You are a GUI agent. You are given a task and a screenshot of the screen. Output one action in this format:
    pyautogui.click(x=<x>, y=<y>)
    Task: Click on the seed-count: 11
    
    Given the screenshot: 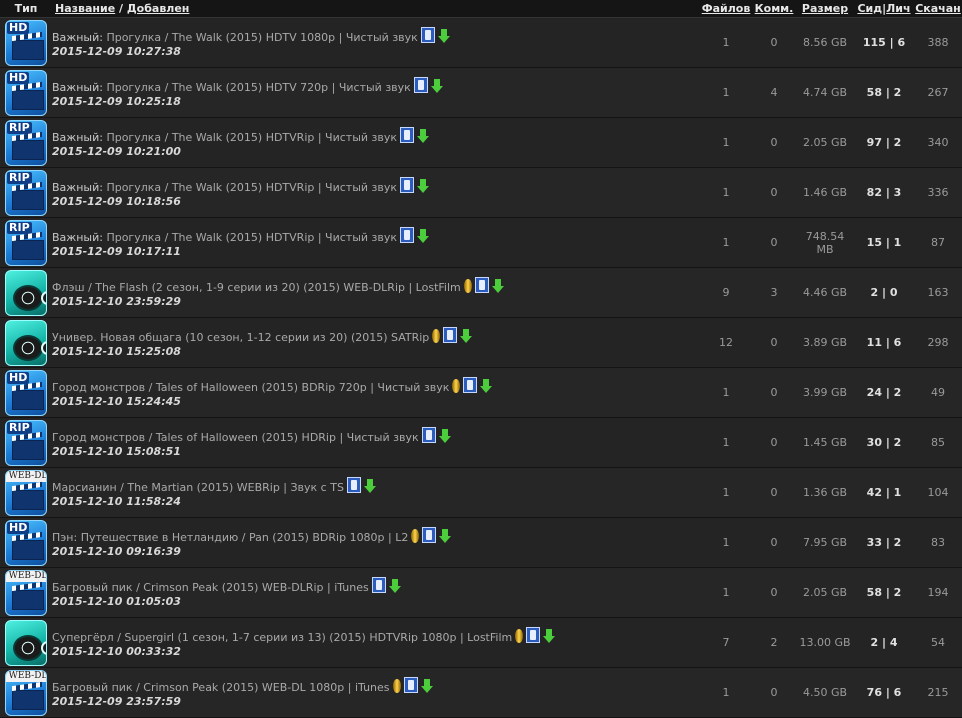 What is the action you would take?
    pyautogui.click(x=874, y=342)
    